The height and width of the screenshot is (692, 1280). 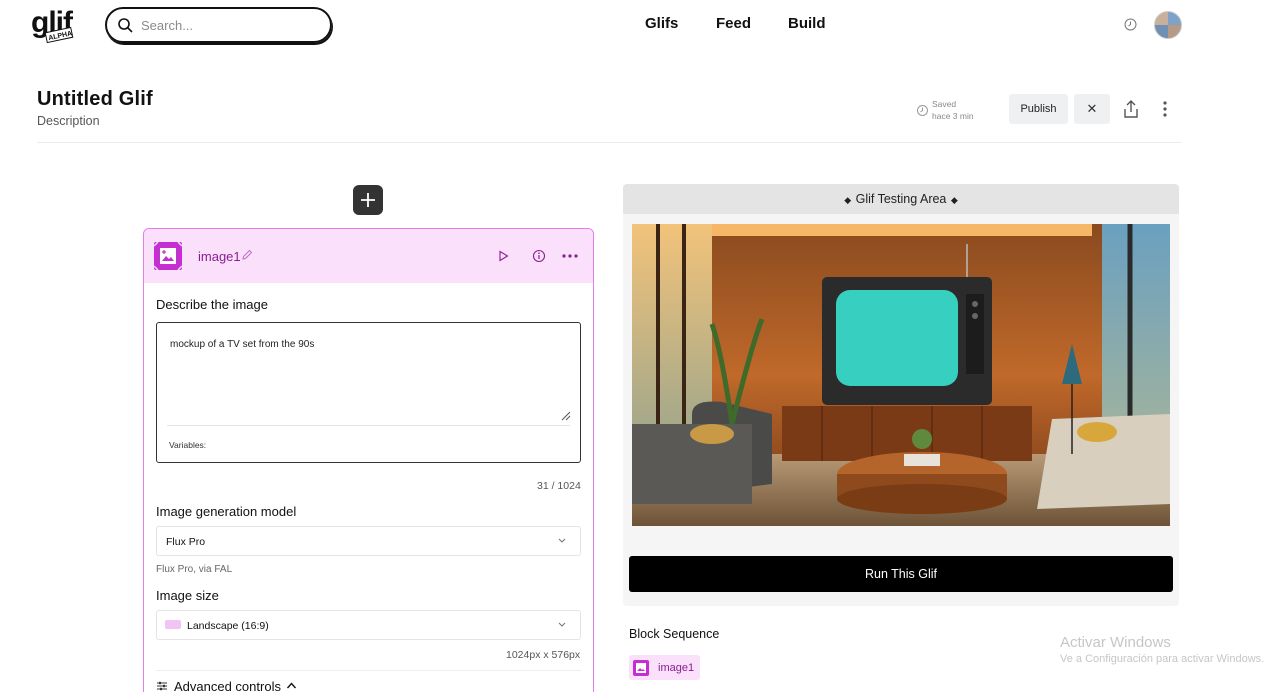 What do you see at coordinates (733, 23) in the screenshot?
I see `nav-feed: Feed` at bounding box center [733, 23].